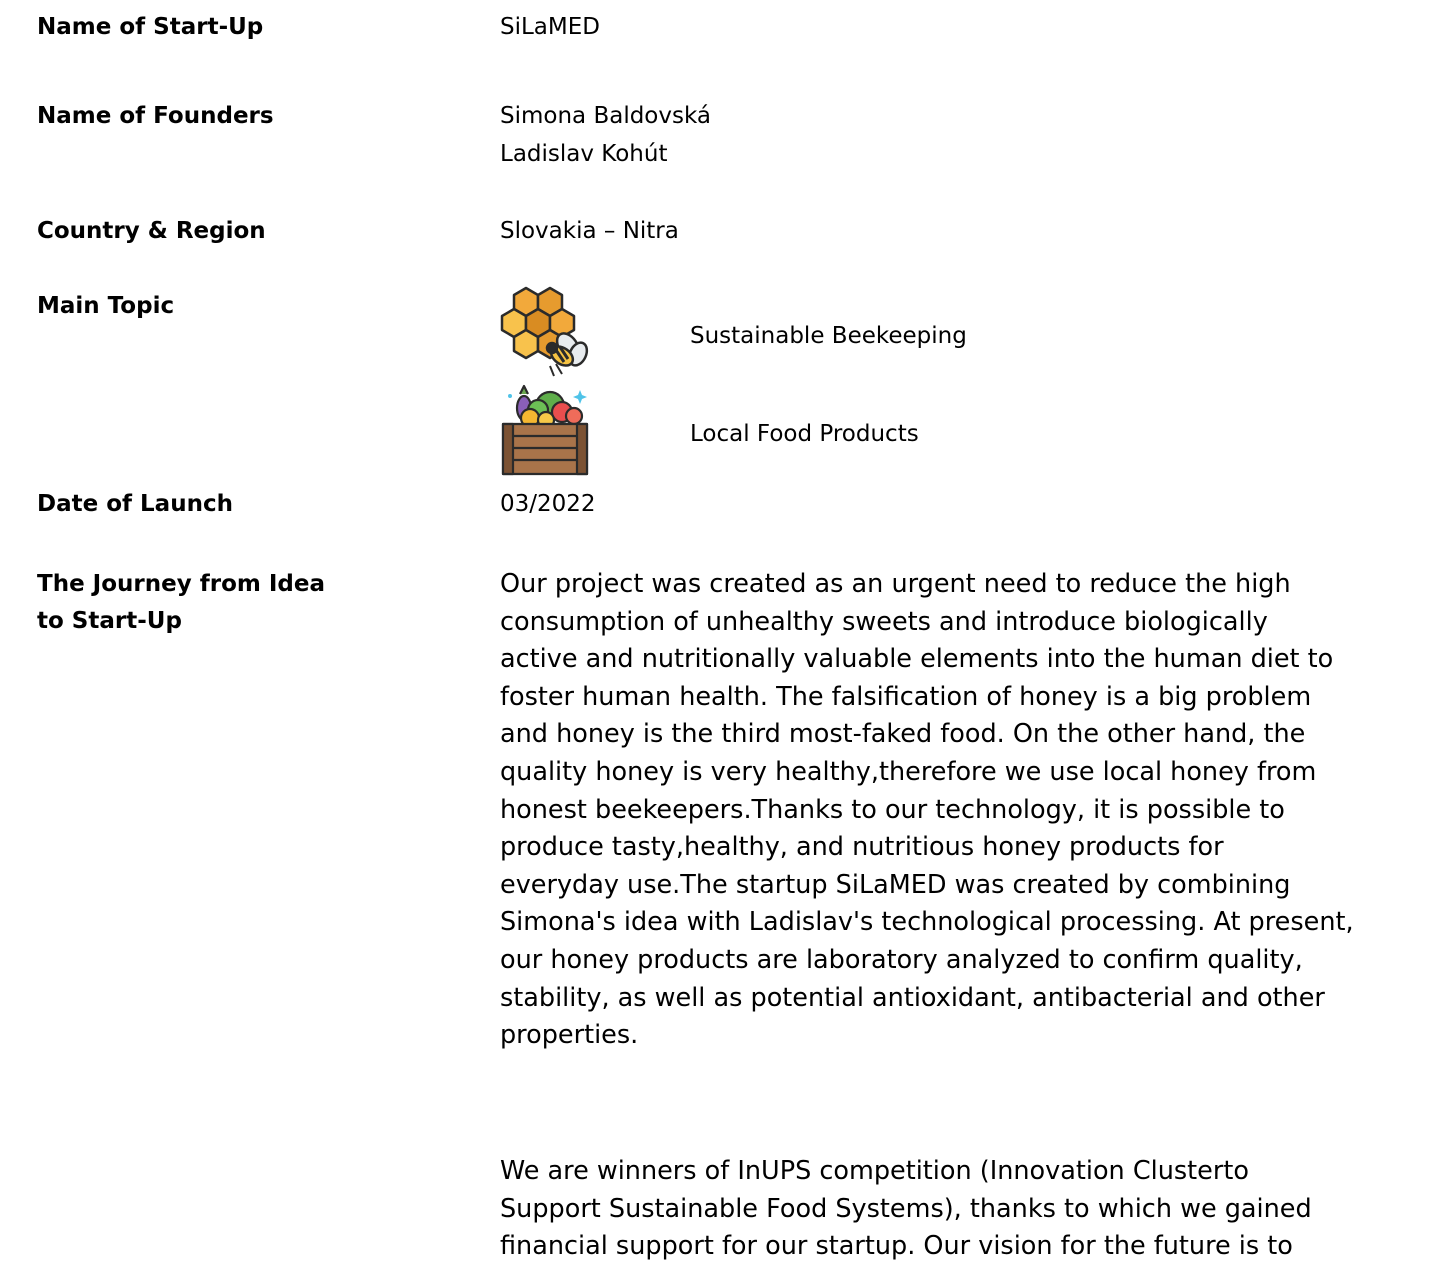  I want to click on honeycomb-bee-icon, so click(546, 334).